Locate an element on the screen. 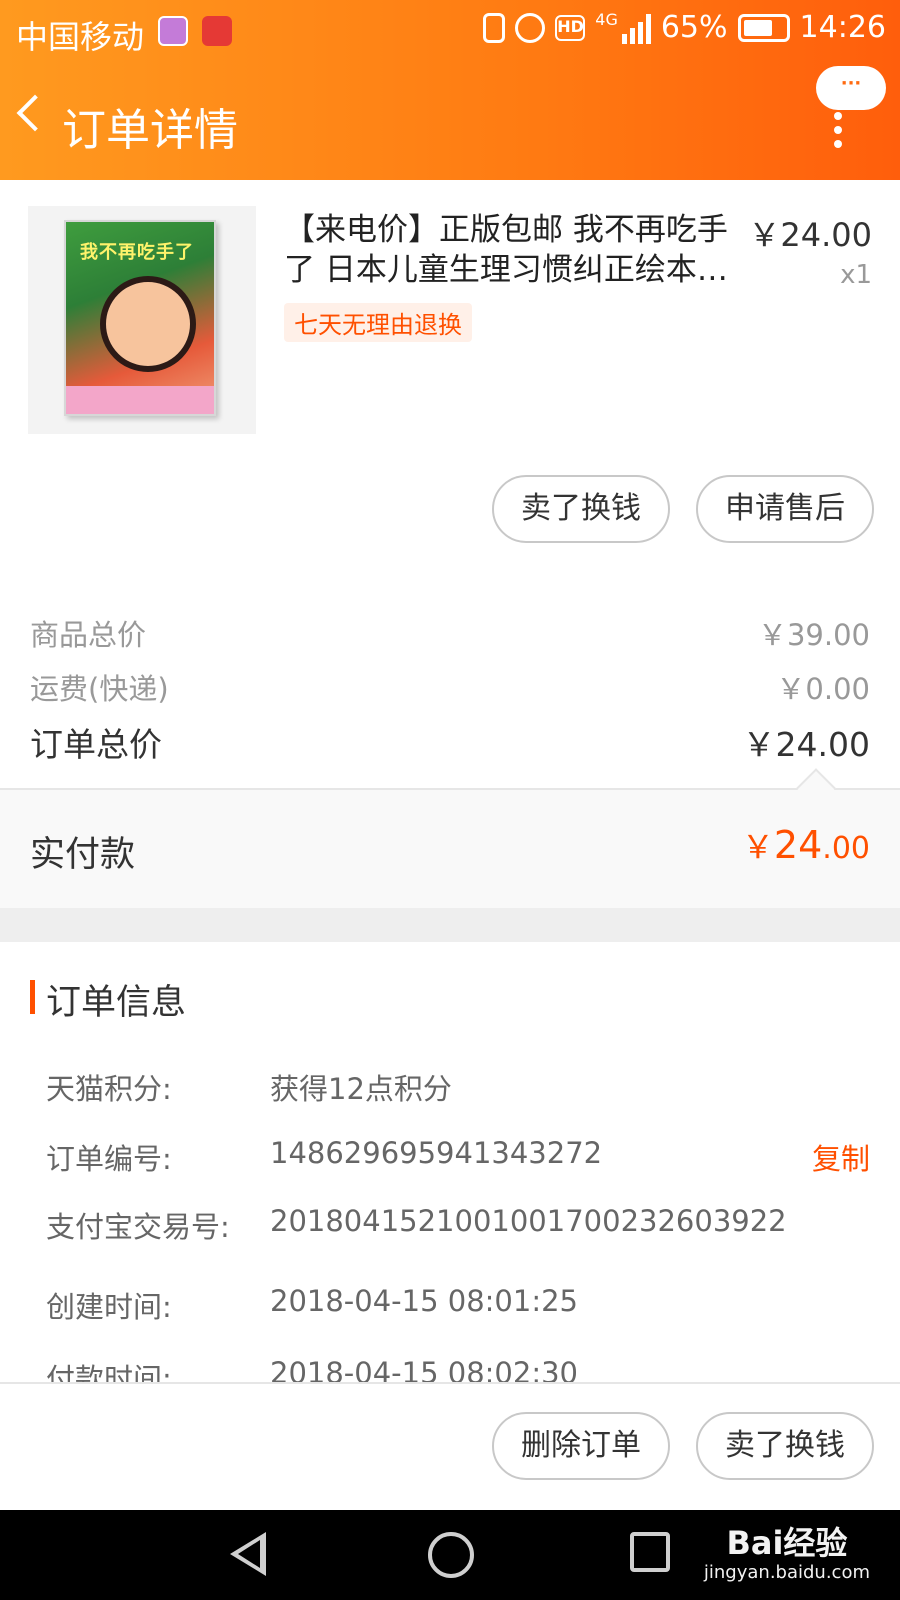  info-key: 订单编号: is located at coordinates (109, 1159).